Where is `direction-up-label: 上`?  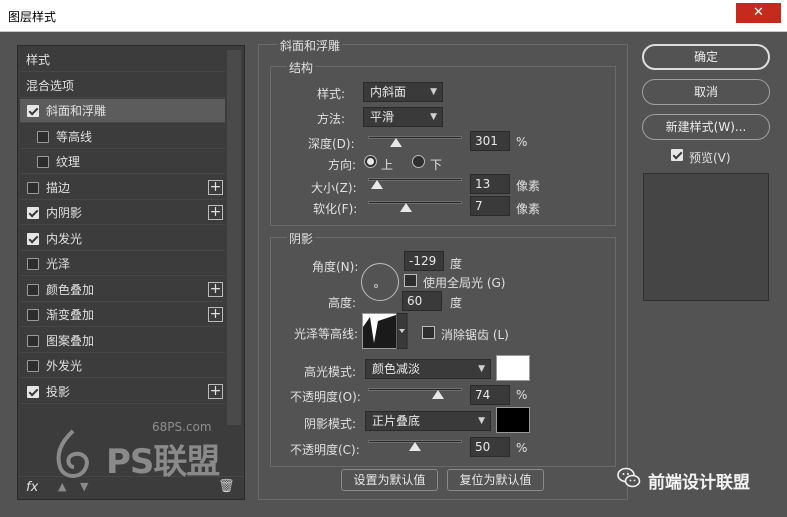 direction-up-label: 上 is located at coordinates (387, 165).